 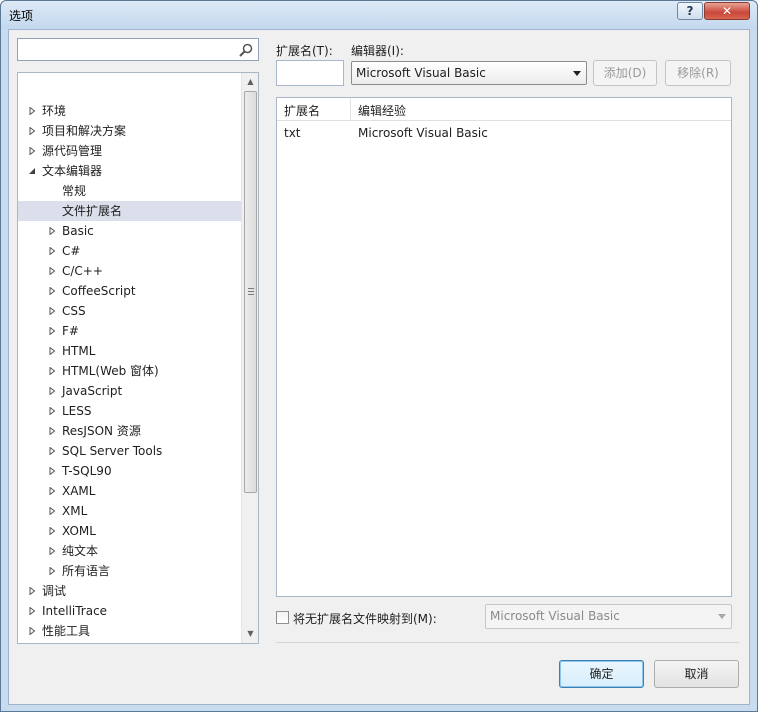 I want to click on tree-item: 纯文本, so click(x=129, y=551).